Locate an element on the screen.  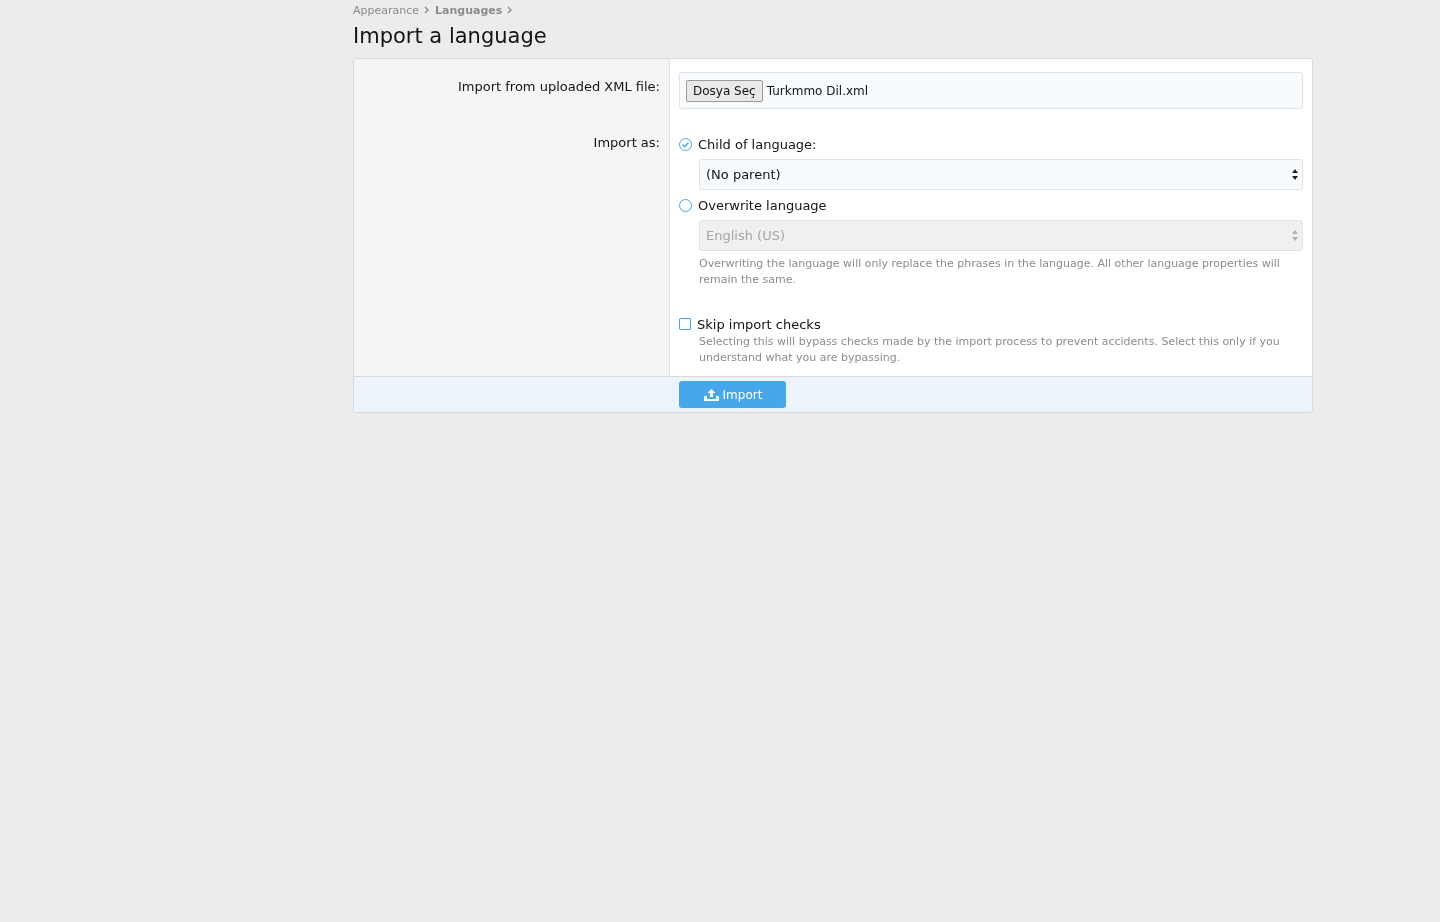
check-icon is located at coordinates (685, 144).